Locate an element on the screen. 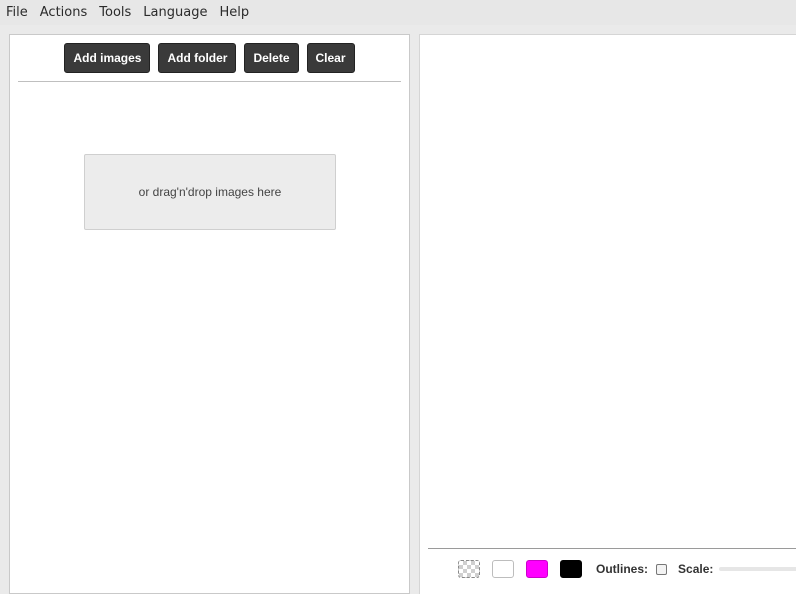 The height and width of the screenshot is (594, 796). drop-zone: or drag'n'drop images here is located at coordinates (210, 192).